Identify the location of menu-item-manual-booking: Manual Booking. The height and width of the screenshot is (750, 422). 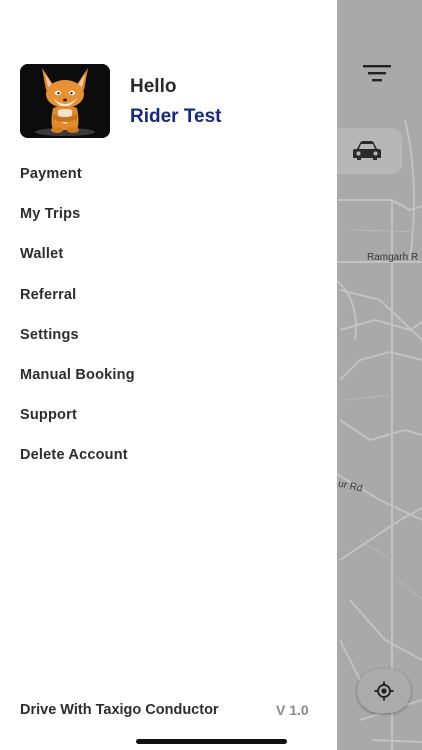
(77, 381).